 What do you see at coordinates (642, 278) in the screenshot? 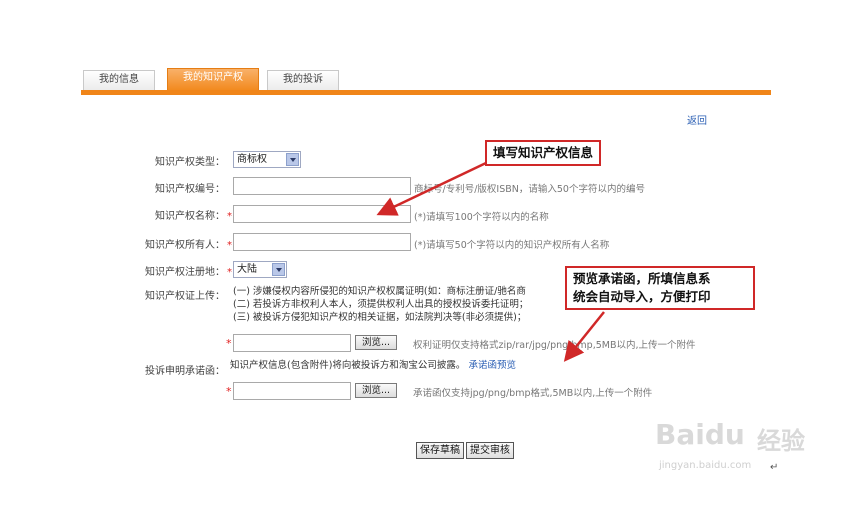
I see `callout-preview-line-1: 预览承诺函，所填信息系` at bounding box center [642, 278].